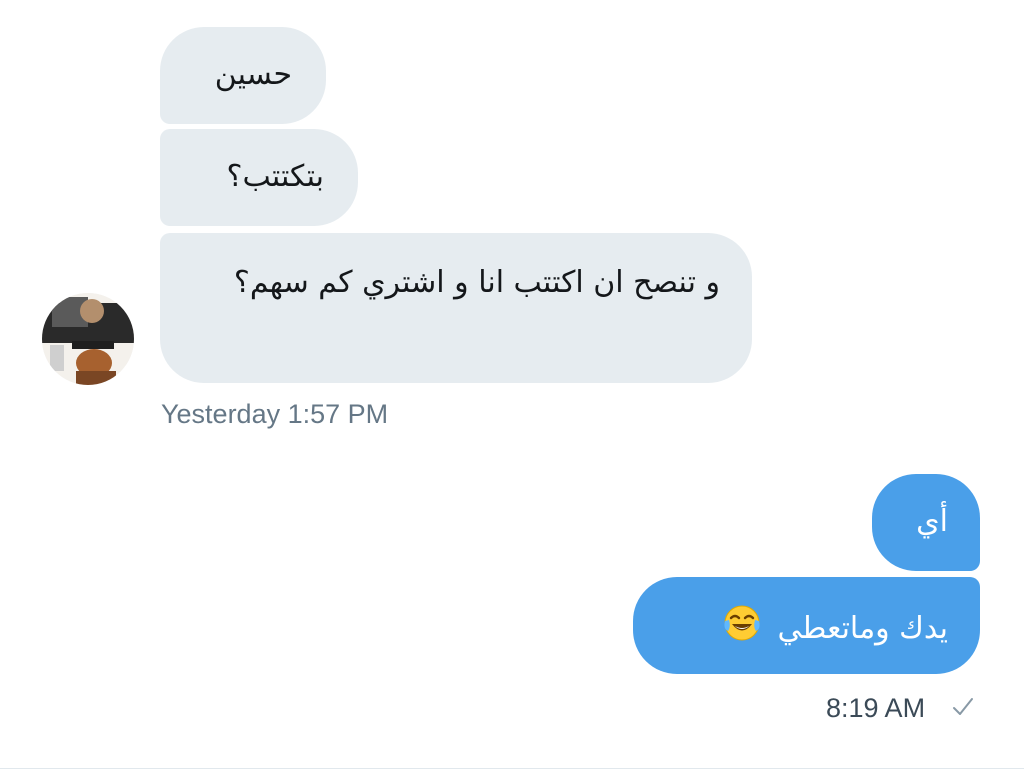  I want to click on incoming-message-bubble: حسين, so click(243, 75).